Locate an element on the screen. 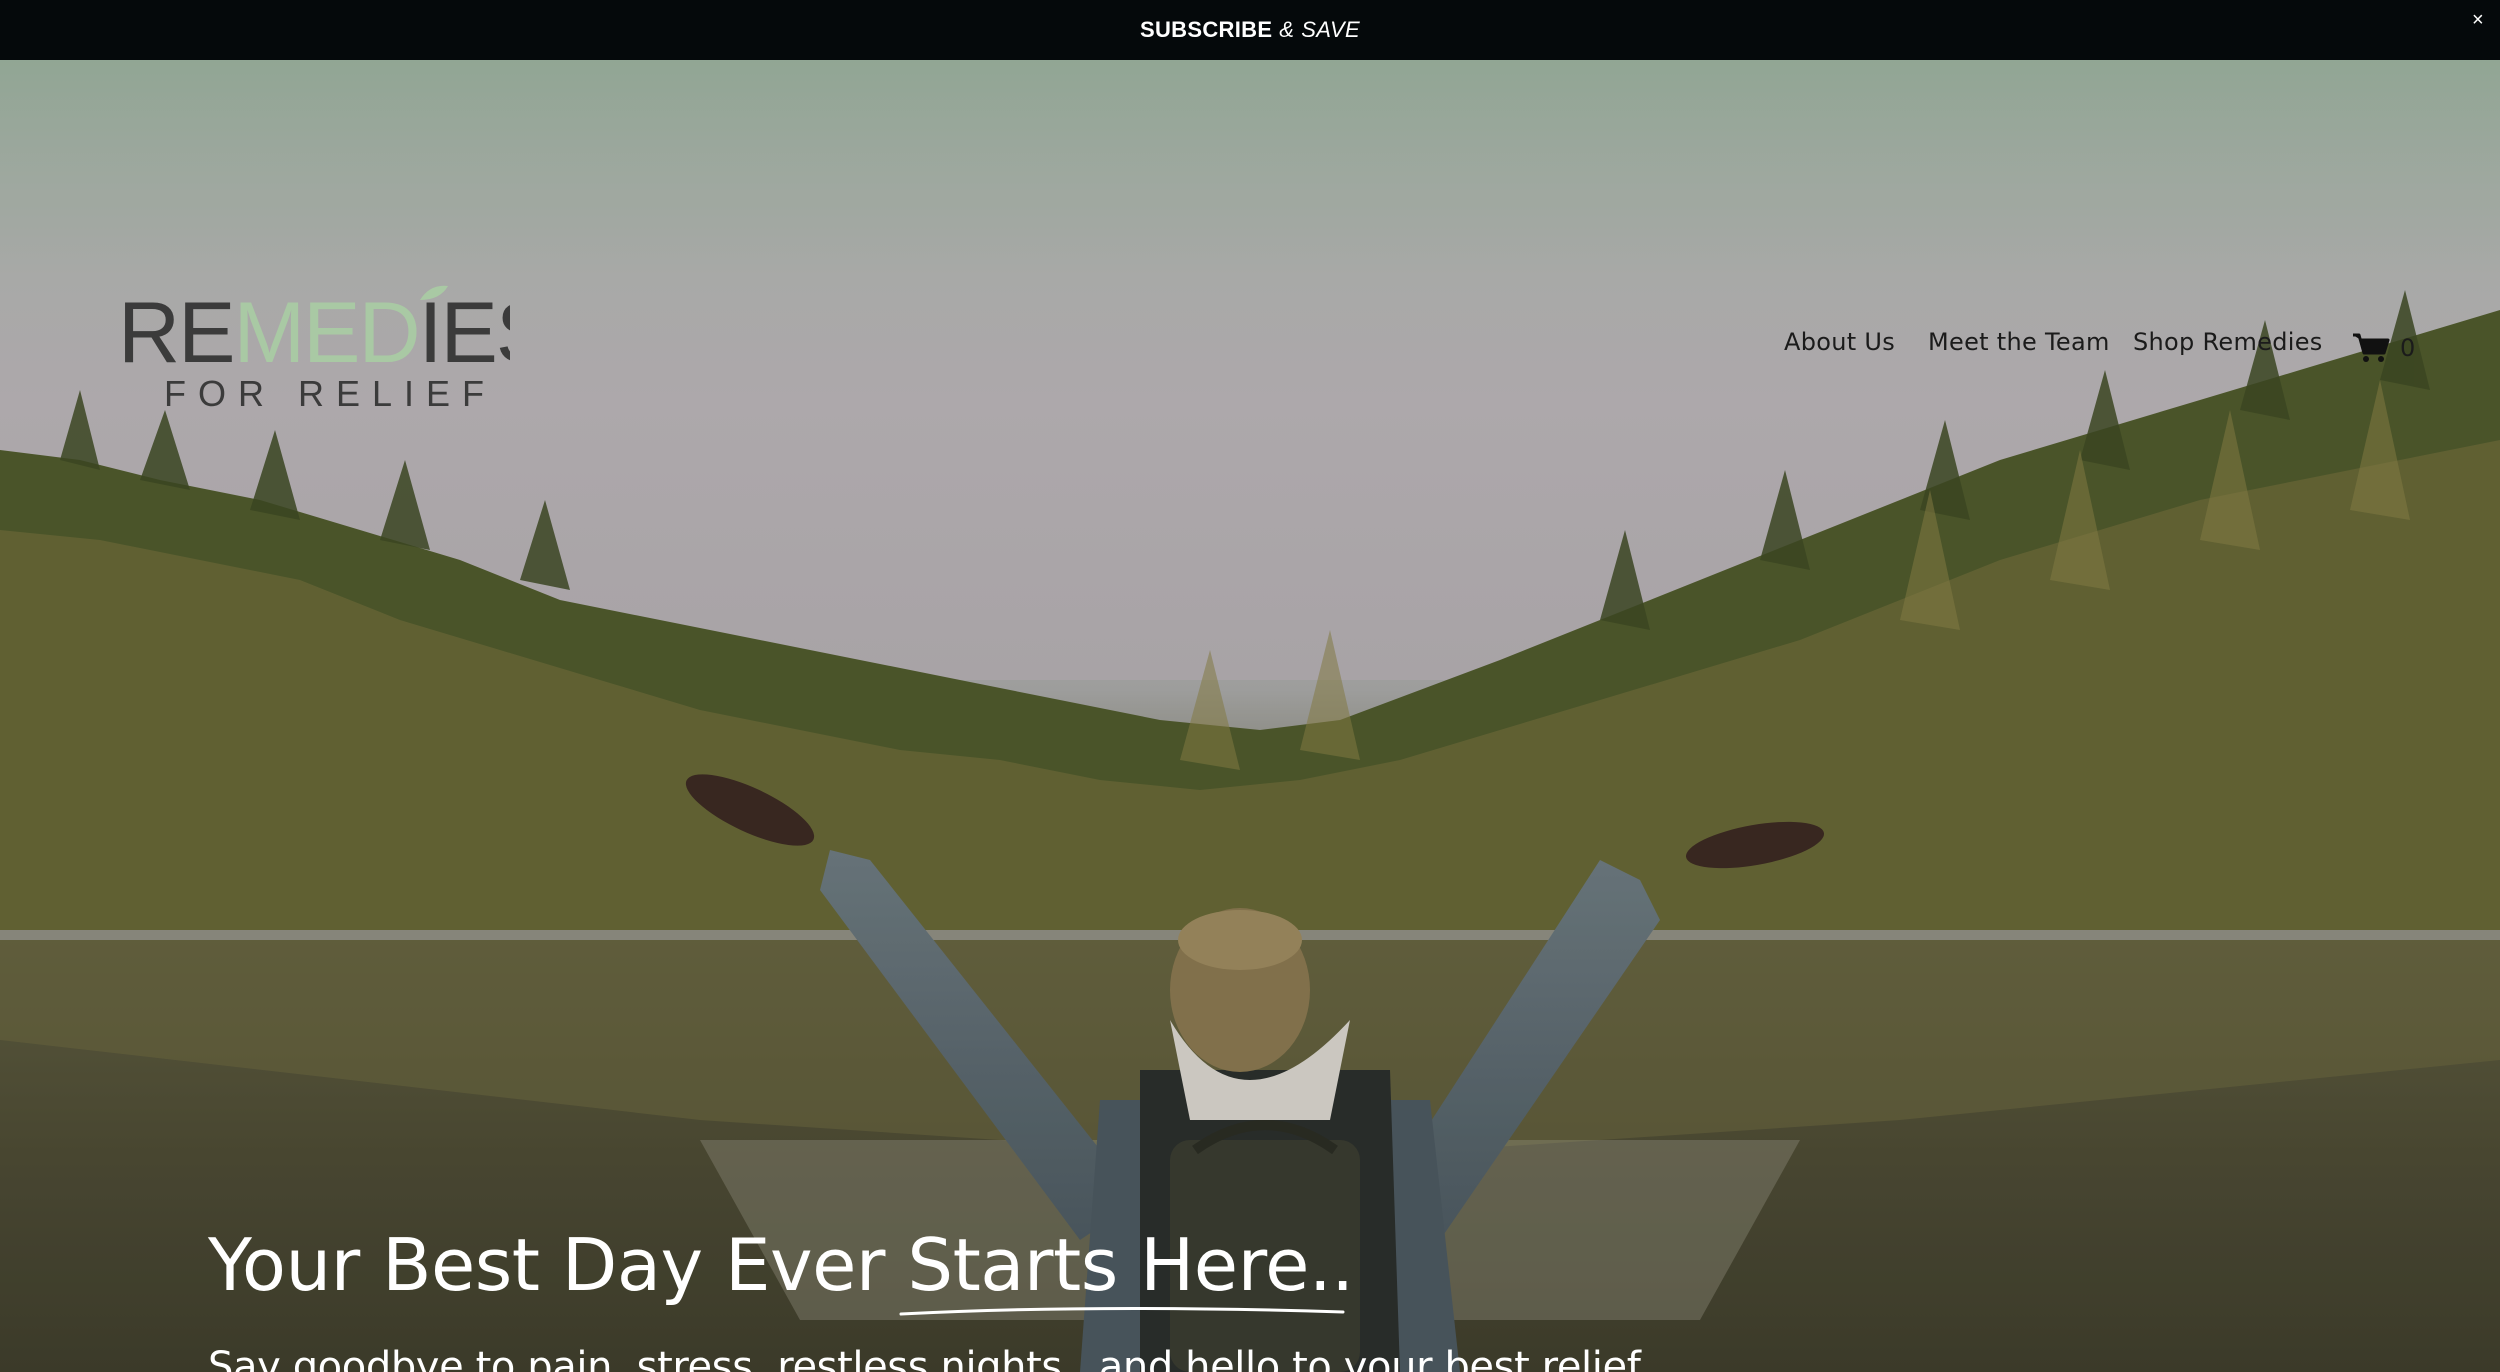  cart-icon is located at coordinates (2371, 347).